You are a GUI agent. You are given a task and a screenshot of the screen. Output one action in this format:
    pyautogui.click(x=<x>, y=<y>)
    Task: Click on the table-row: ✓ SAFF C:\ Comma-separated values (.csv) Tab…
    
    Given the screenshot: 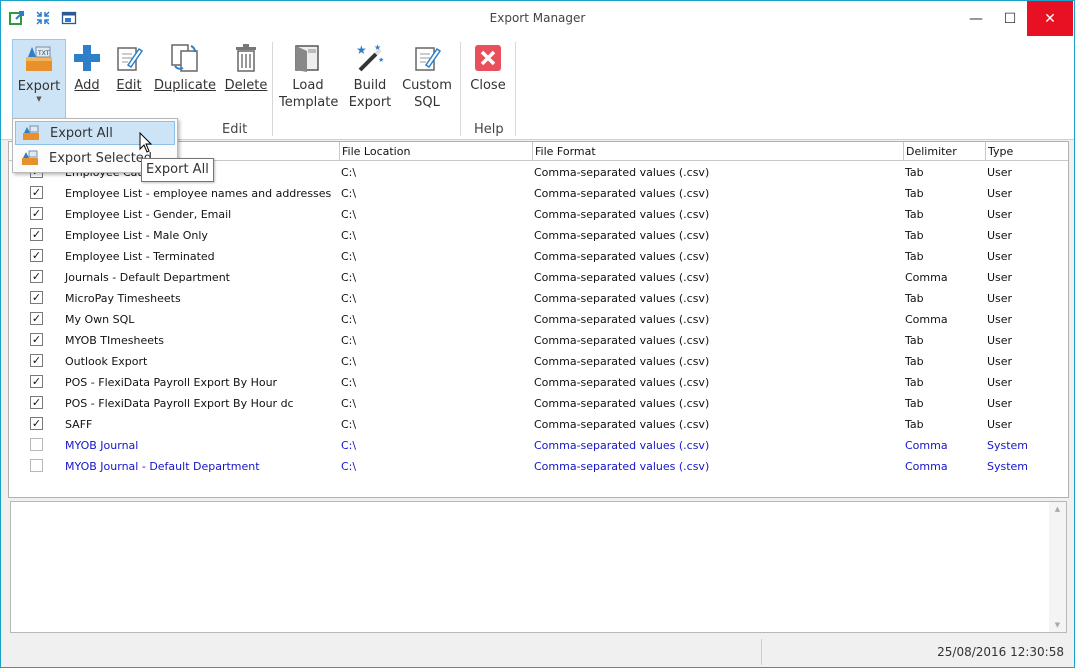 What is the action you would take?
    pyautogui.click(x=538, y=424)
    